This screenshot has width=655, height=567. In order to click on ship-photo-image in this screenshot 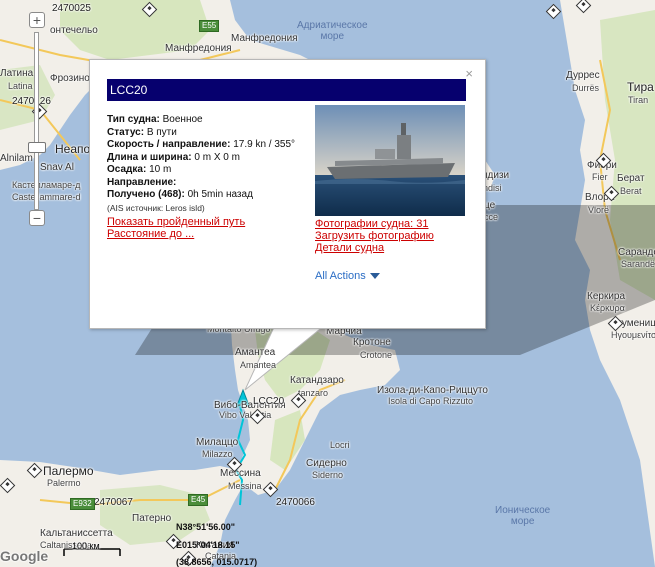, I will do `click(390, 160)`.